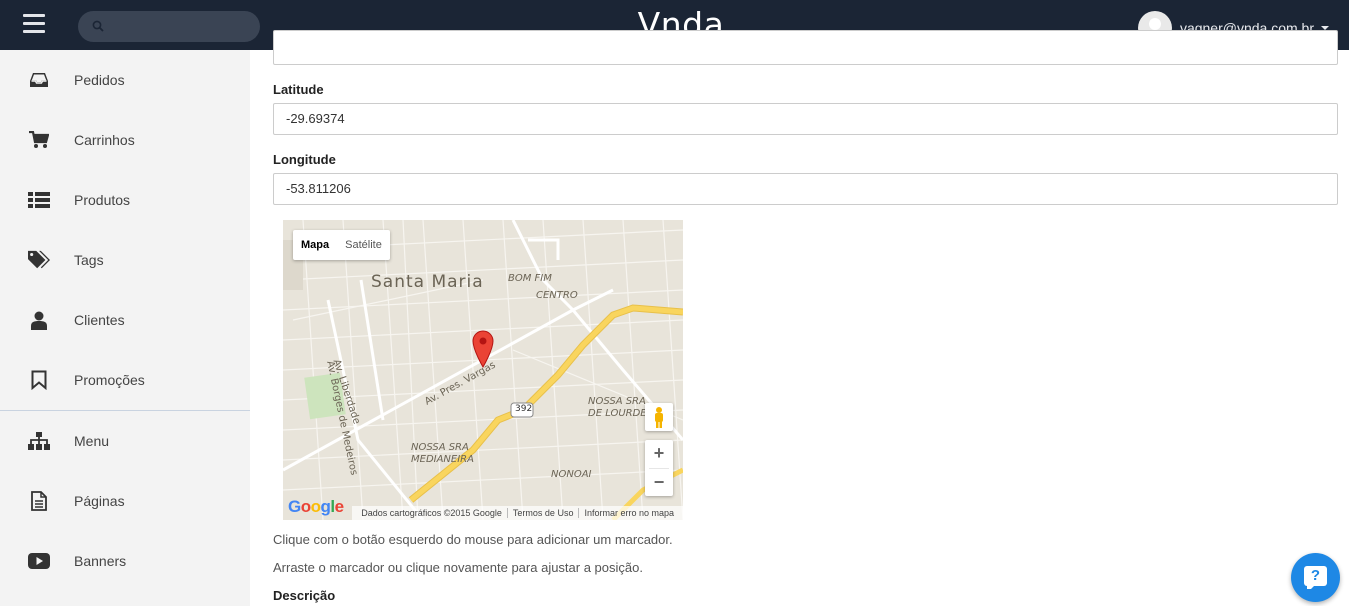  I want to click on zoom-in-button: +, so click(659, 454).